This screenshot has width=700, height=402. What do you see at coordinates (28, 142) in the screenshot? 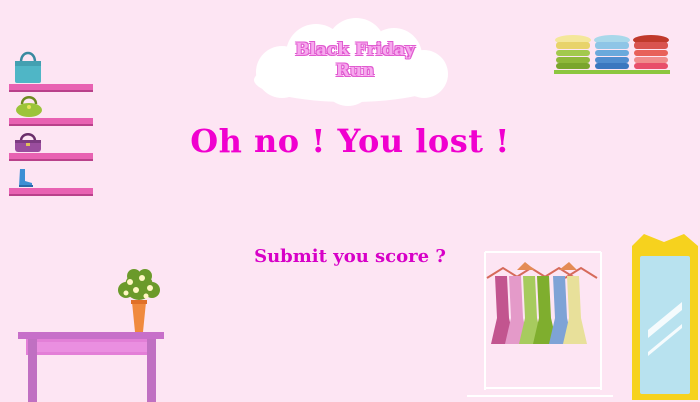
I see `purse-icon` at bounding box center [28, 142].